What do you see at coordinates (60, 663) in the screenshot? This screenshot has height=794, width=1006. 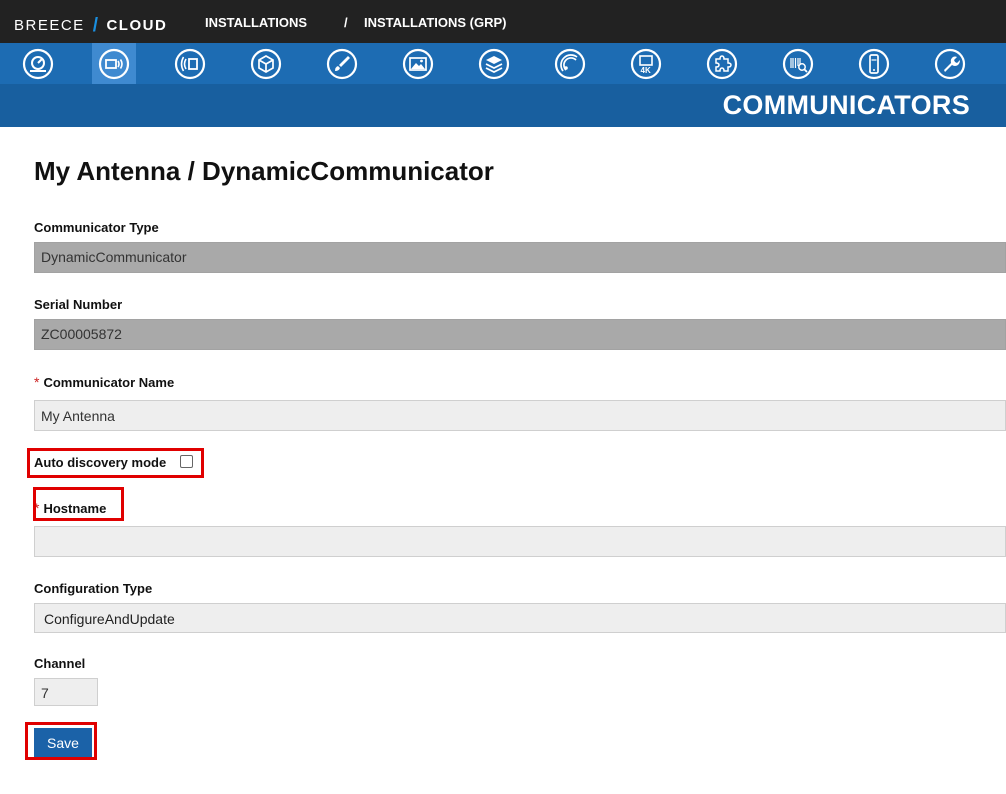 I see `channel-label: Channel` at bounding box center [60, 663].